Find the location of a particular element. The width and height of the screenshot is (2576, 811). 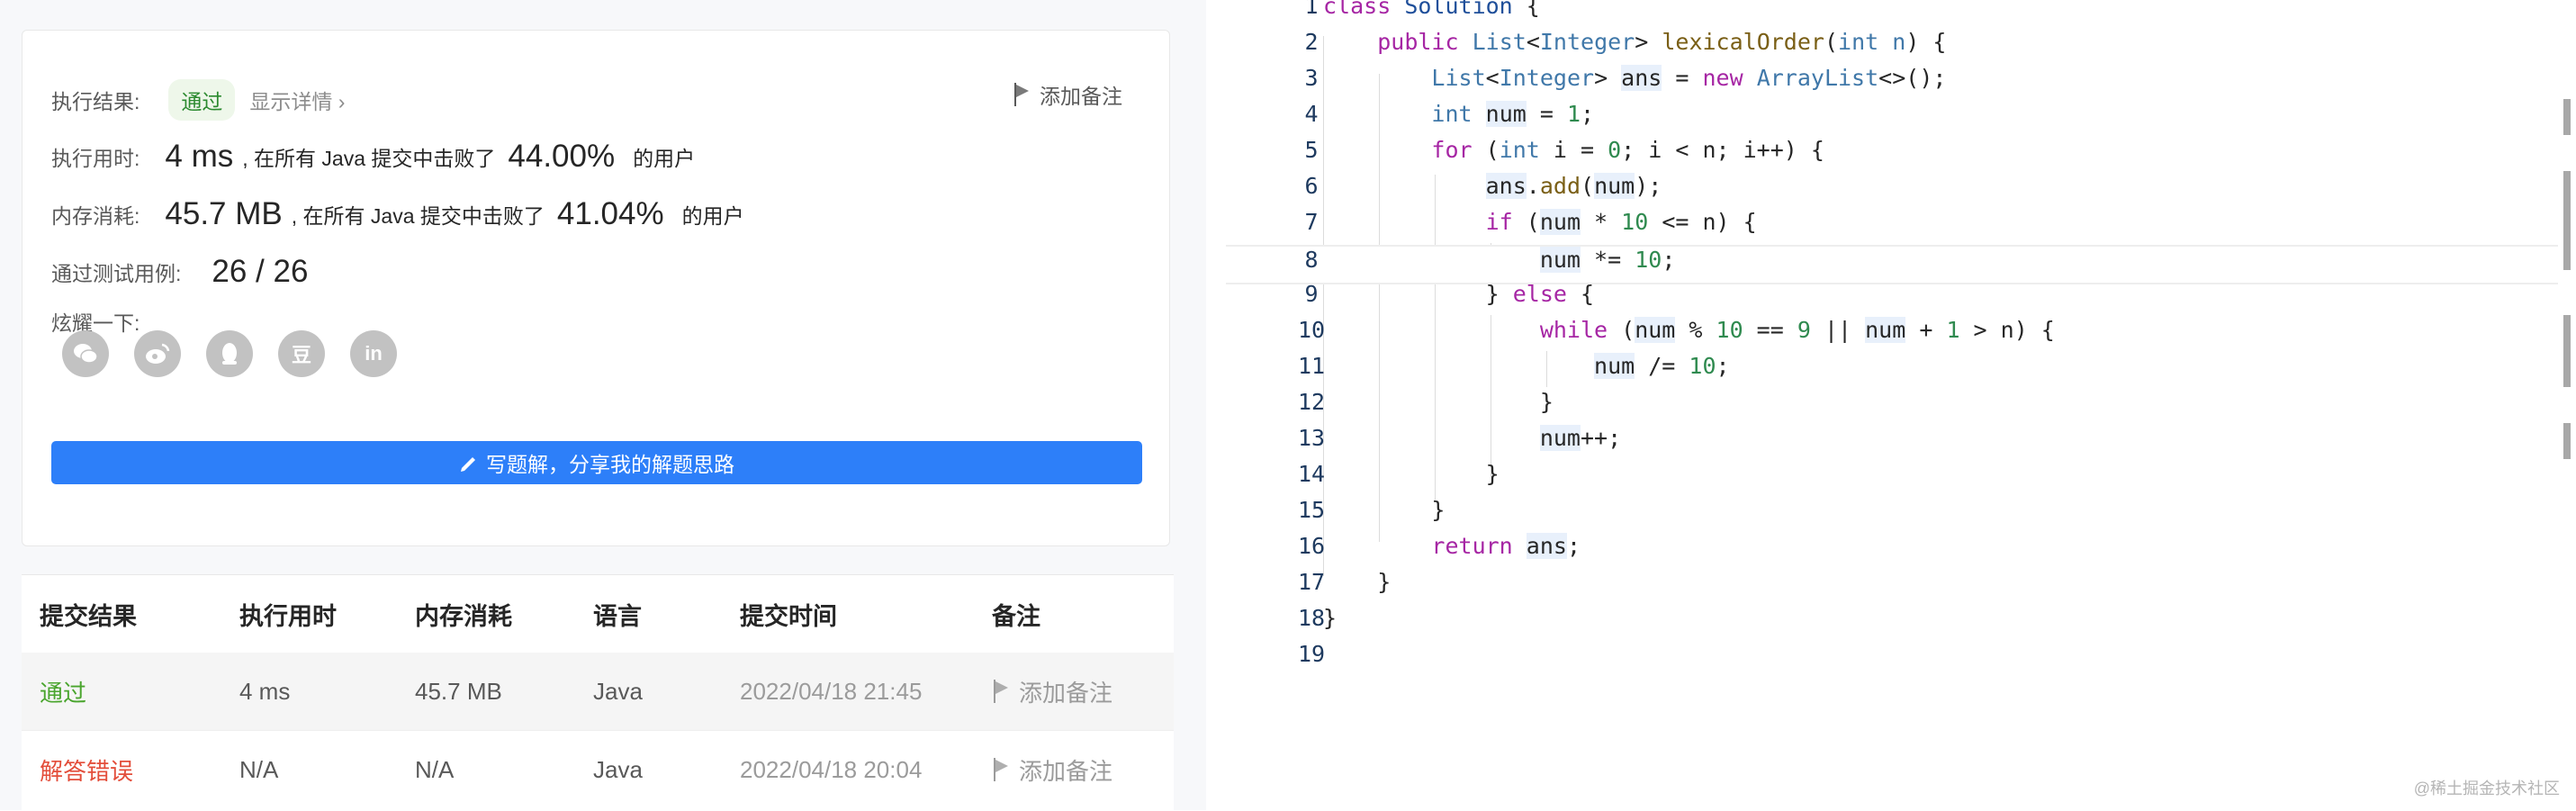

code-line: 17 } is located at coordinates (1892, 587).